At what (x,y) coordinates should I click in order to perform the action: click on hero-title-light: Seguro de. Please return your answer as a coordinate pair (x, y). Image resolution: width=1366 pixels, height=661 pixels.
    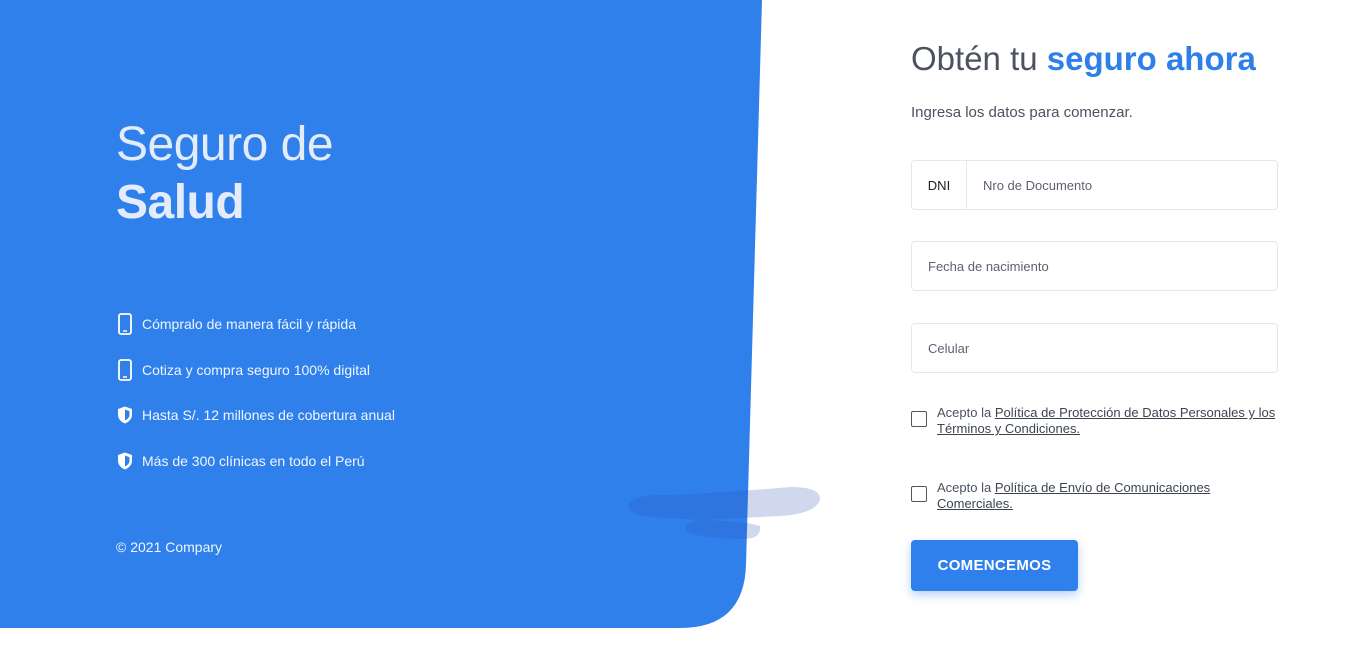
    Looking at the image, I should click on (225, 144).